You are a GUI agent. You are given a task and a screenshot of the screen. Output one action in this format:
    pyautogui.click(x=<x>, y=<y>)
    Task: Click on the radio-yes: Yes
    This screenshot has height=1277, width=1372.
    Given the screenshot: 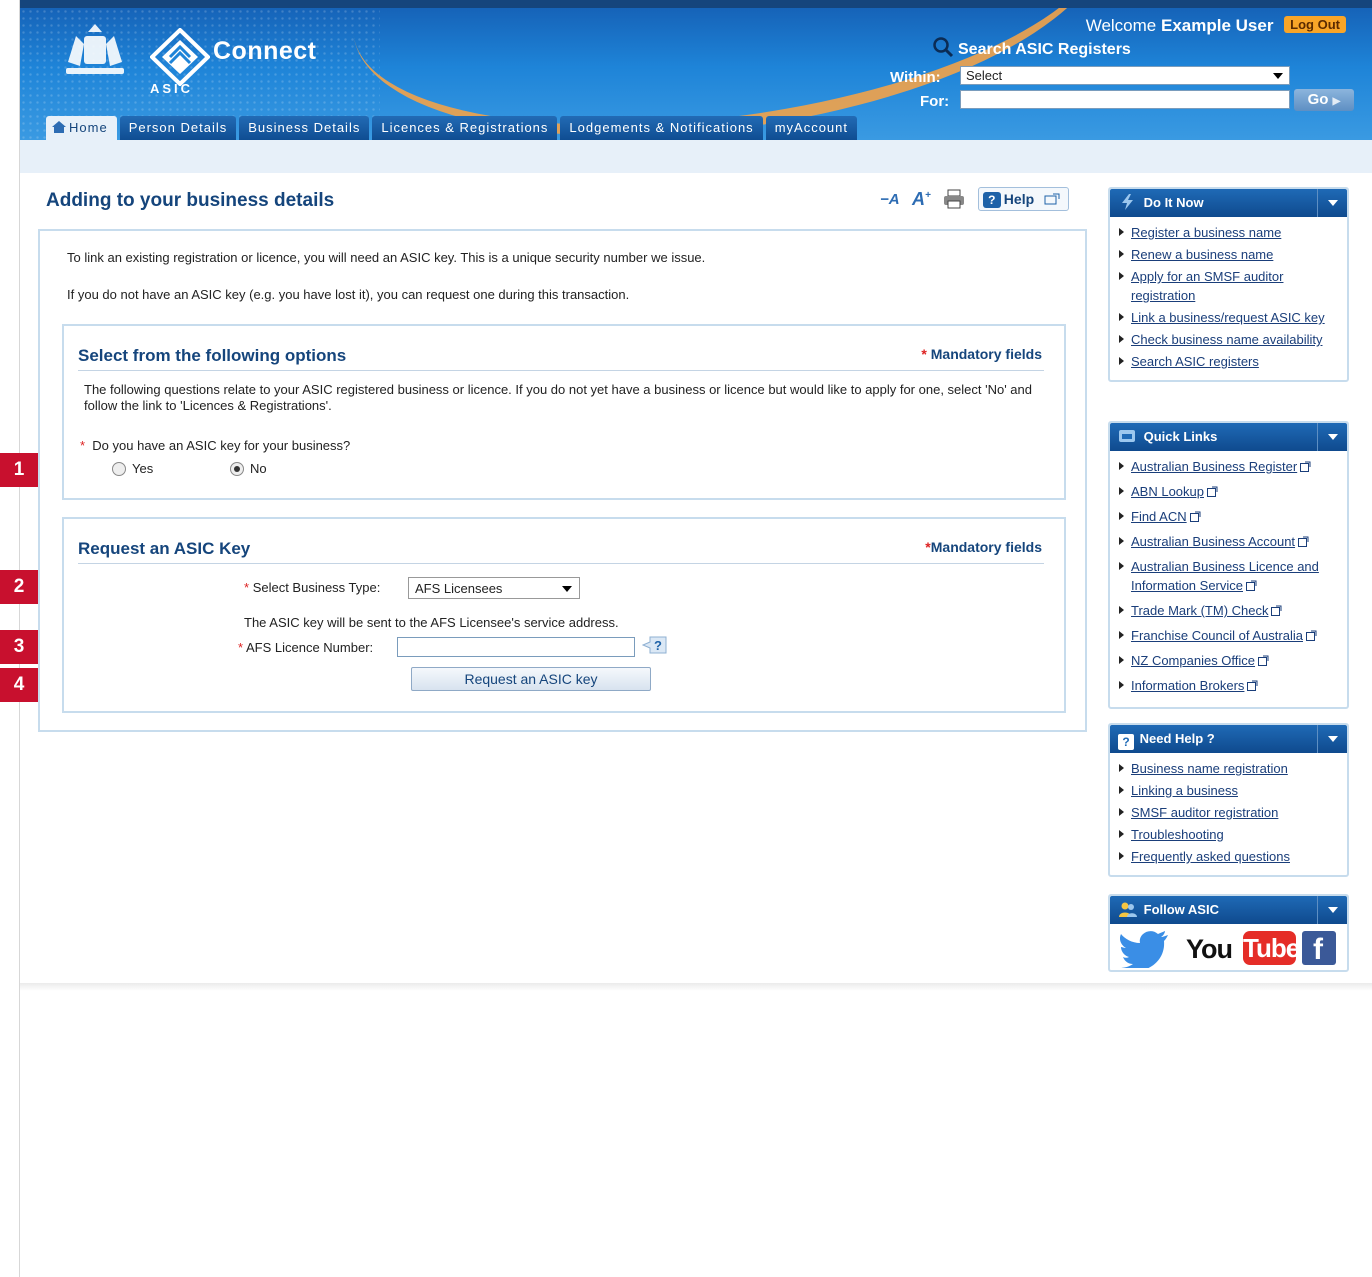 What is the action you would take?
    pyautogui.click(x=132, y=468)
    